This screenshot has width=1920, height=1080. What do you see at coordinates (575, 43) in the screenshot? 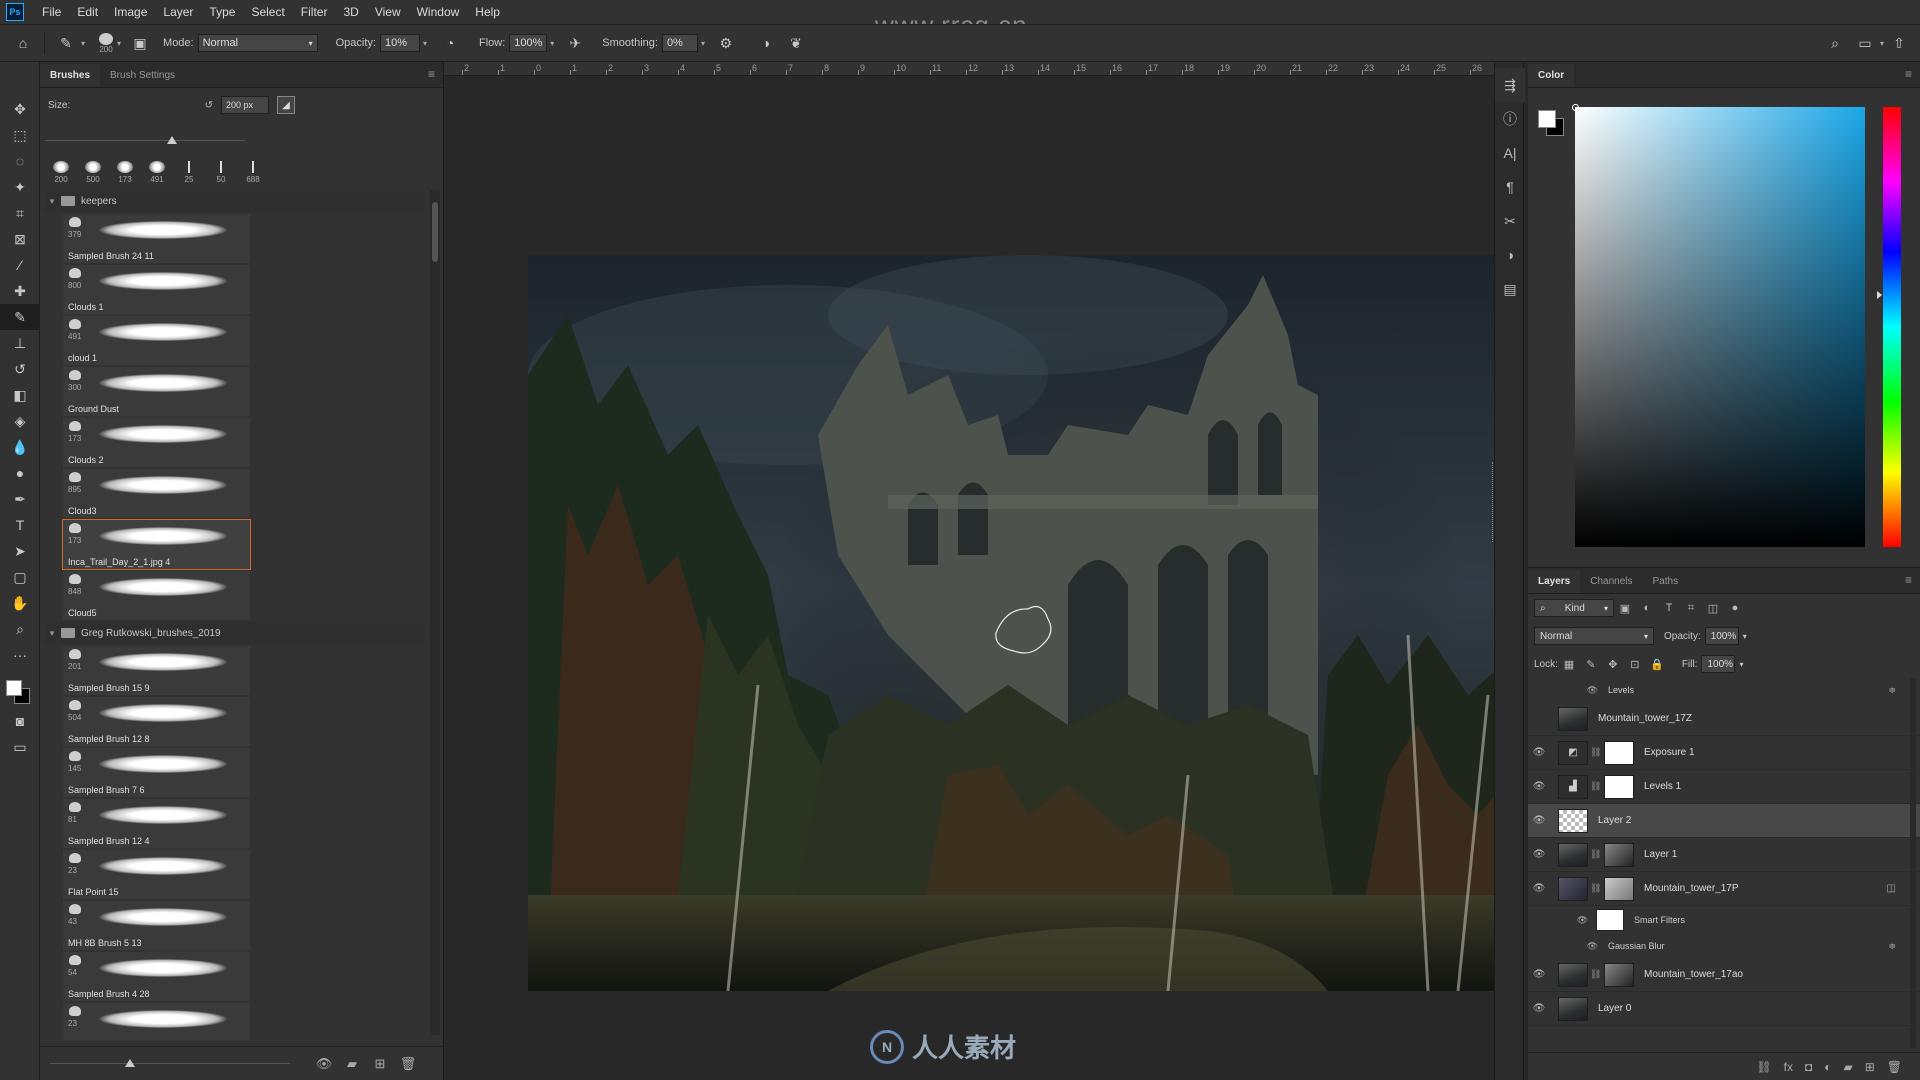
I see `airbrush-icon: ✈` at bounding box center [575, 43].